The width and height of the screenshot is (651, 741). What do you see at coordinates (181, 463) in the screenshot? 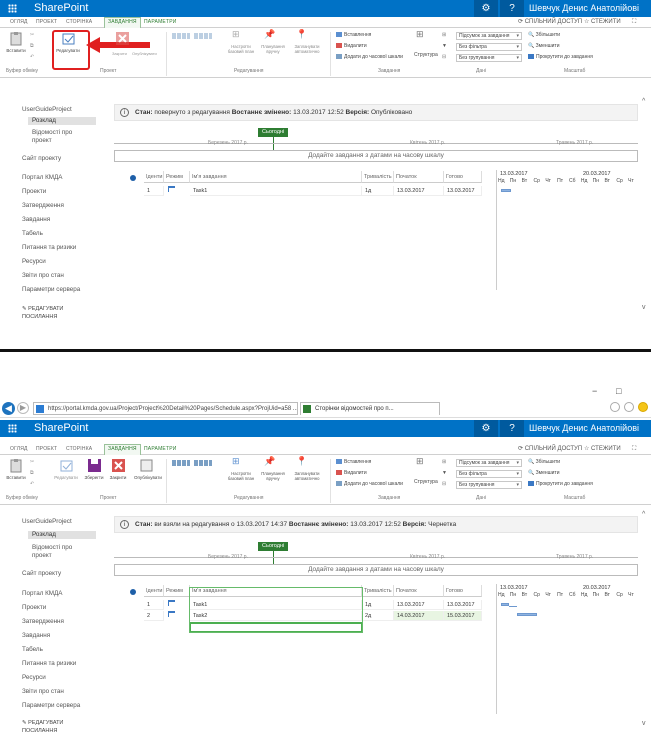
I see `indent-icons` at bounding box center [181, 463].